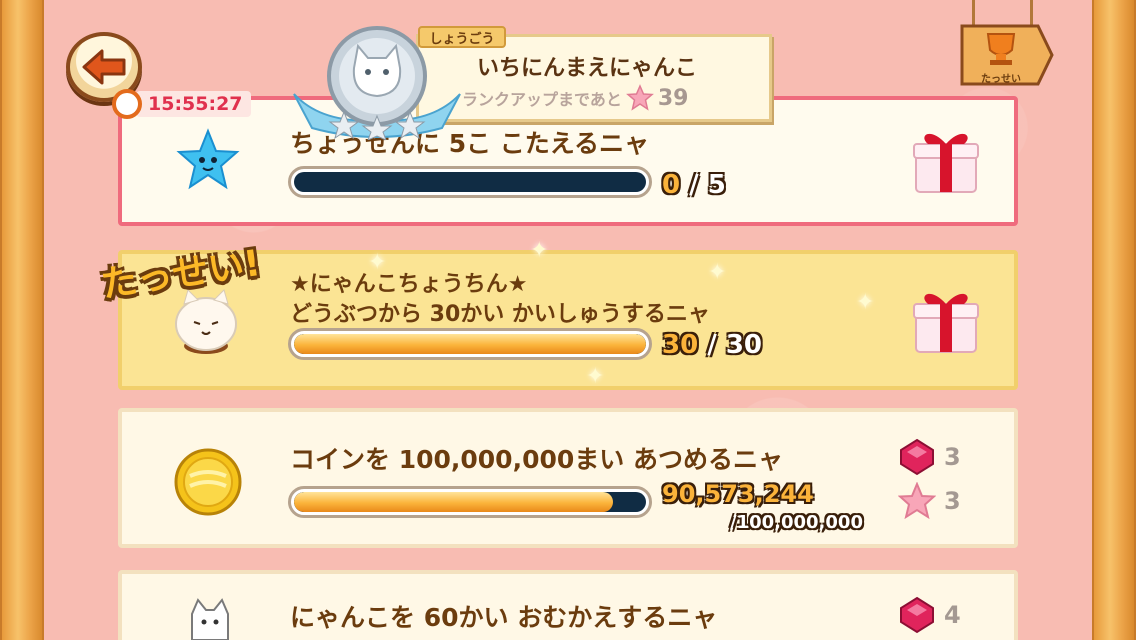  I want to click on gold-coin-icon, so click(208, 482).